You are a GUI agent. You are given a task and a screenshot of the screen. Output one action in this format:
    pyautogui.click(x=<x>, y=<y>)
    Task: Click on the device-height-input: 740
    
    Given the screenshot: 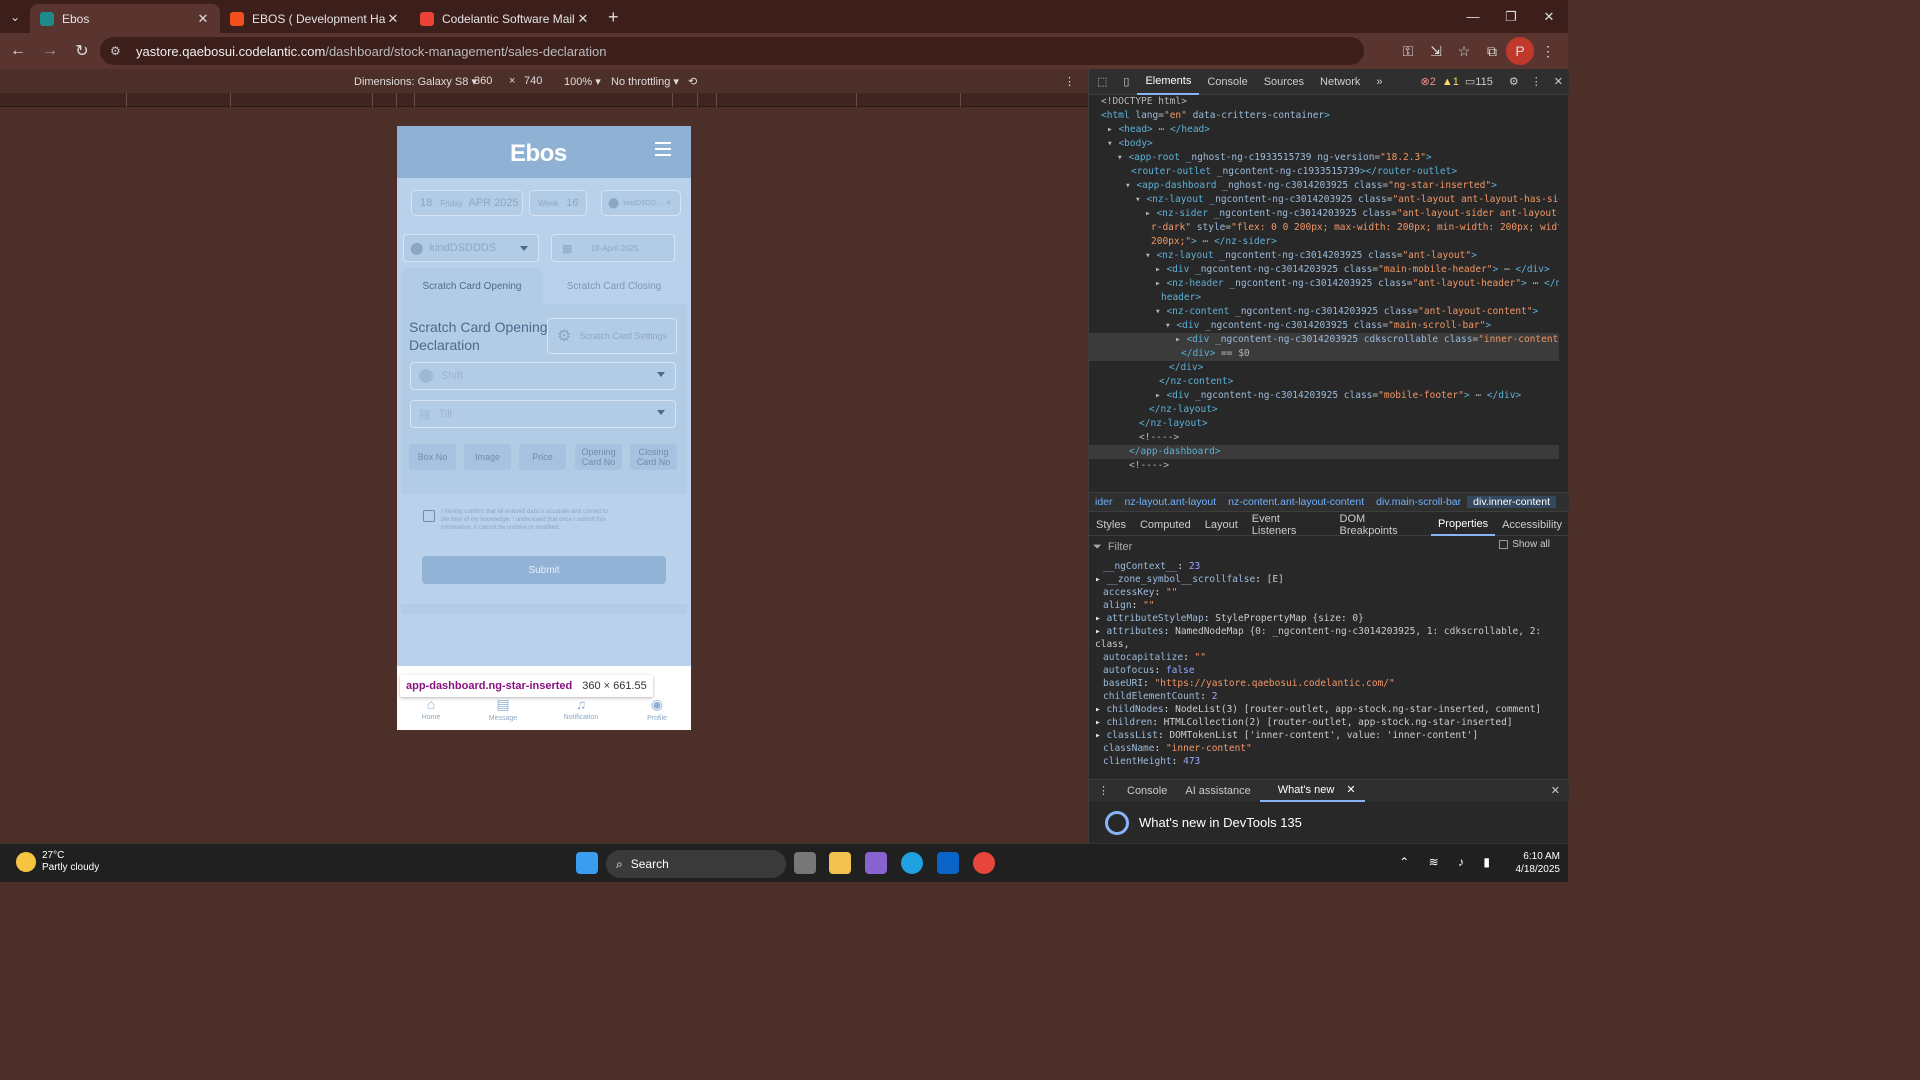 What is the action you would take?
    pyautogui.click(x=533, y=81)
    